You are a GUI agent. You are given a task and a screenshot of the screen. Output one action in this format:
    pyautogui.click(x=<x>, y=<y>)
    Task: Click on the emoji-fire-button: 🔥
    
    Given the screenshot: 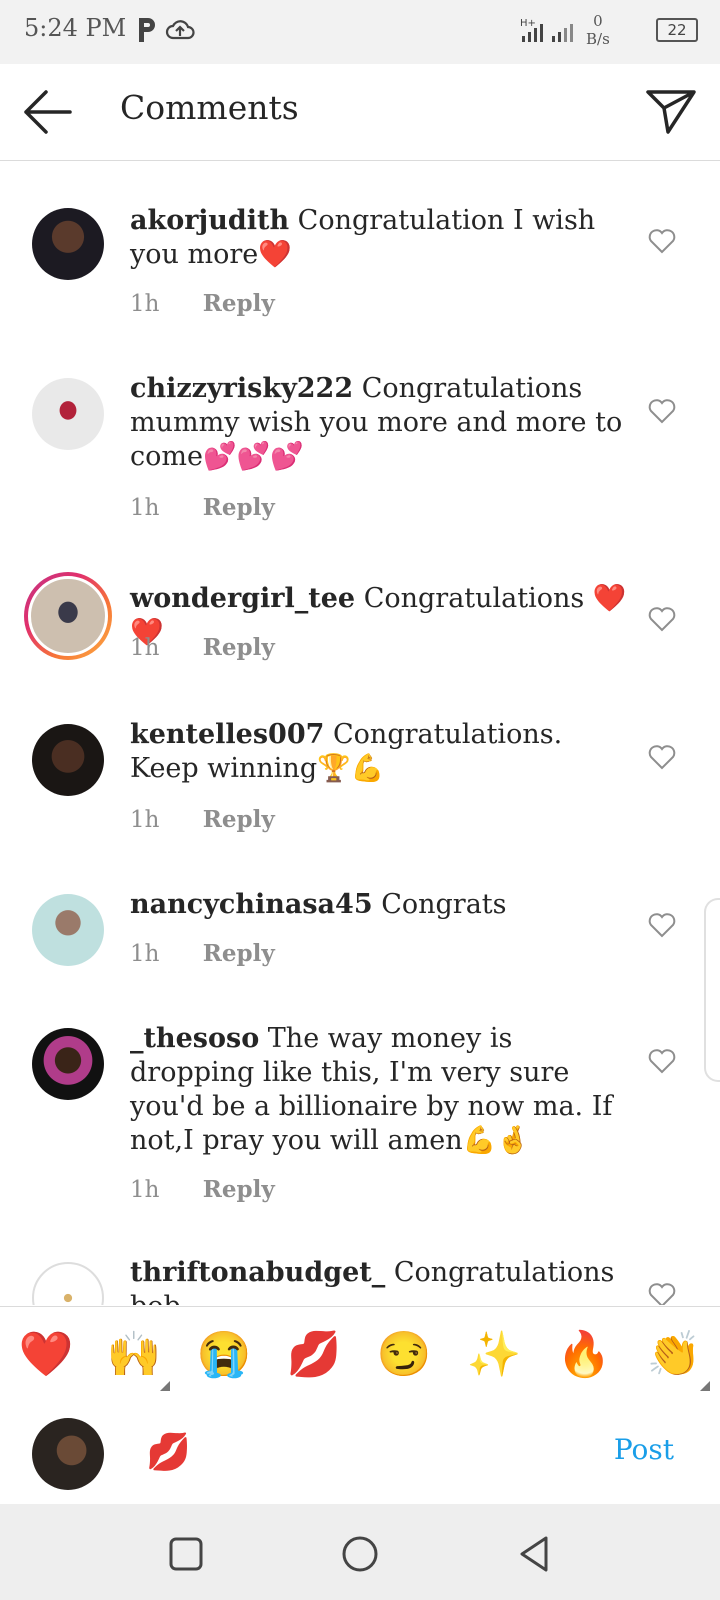 What is the action you would take?
    pyautogui.click(x=584, y=1355)
    